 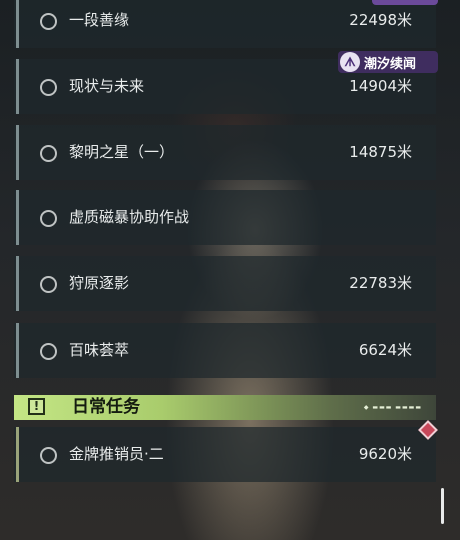 I want to click on quest-row-4: 狩原逐影 22783米, so click(x=225, y=283).